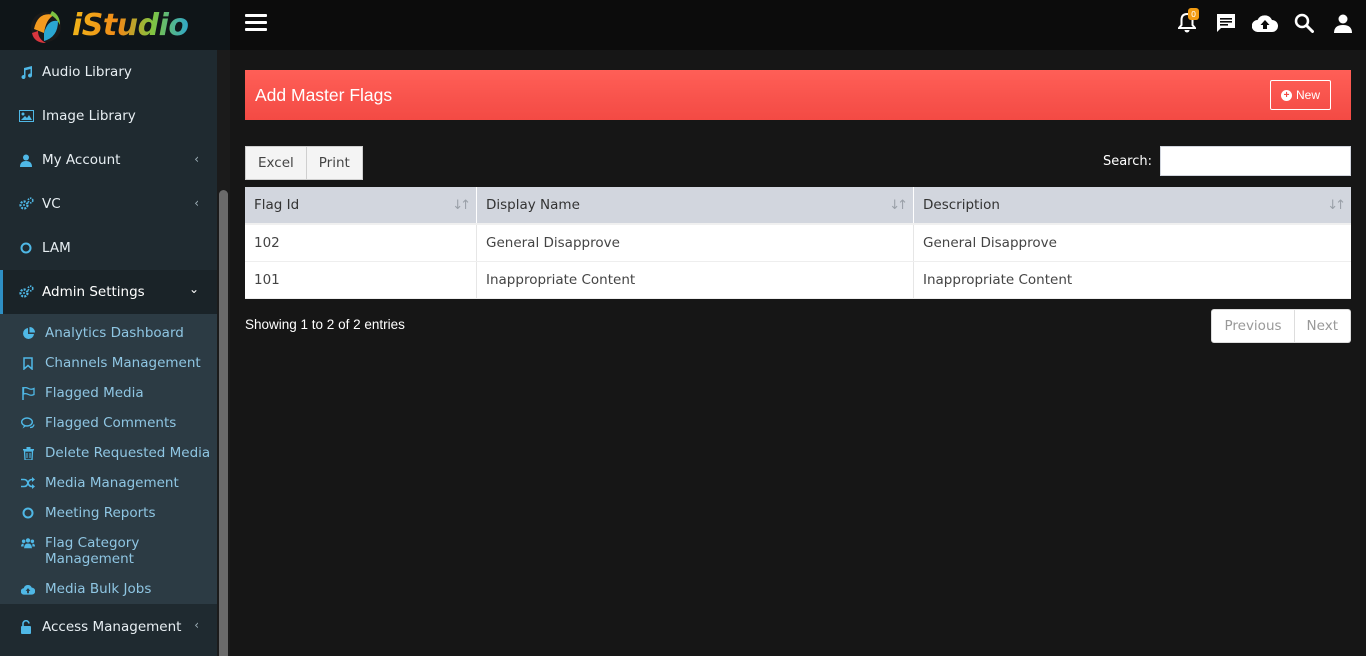  I want to click on column-header-flag-id: Flag Id ↓↑, so click(361, 205).